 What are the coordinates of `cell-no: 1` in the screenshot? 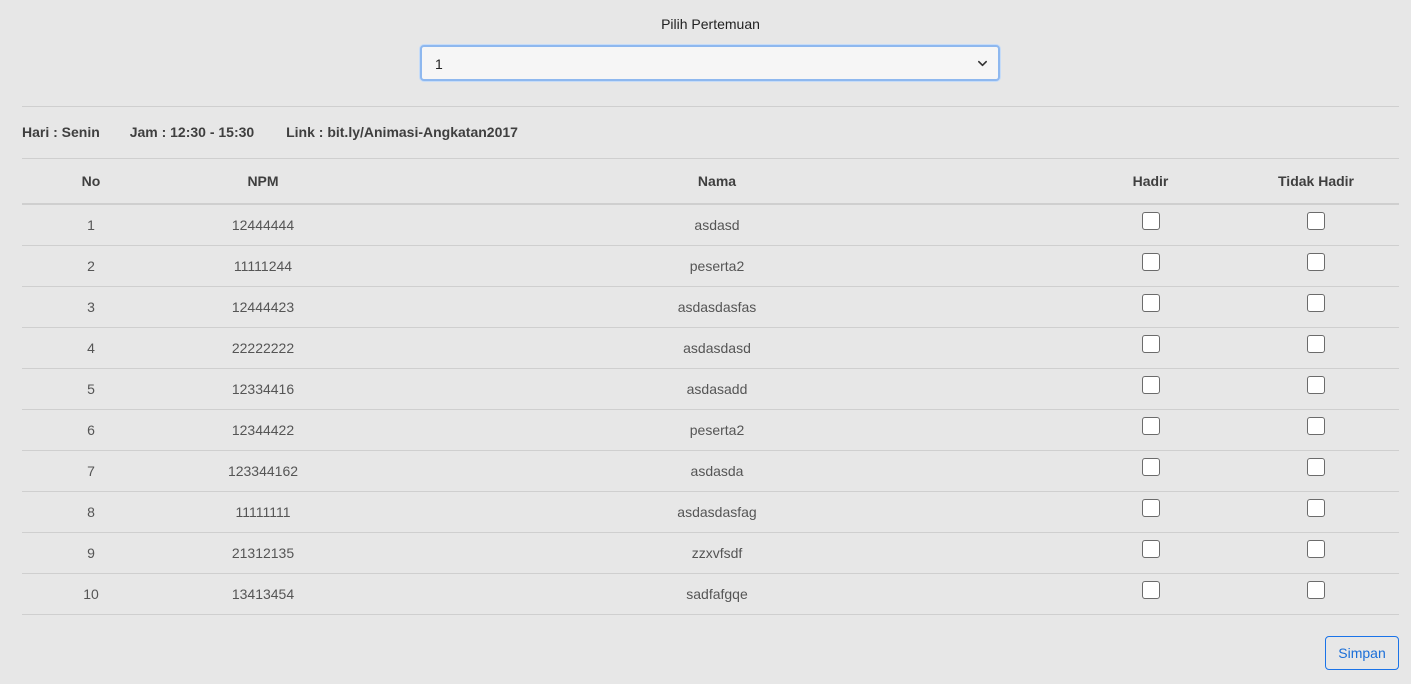 It's located at (91, 225).